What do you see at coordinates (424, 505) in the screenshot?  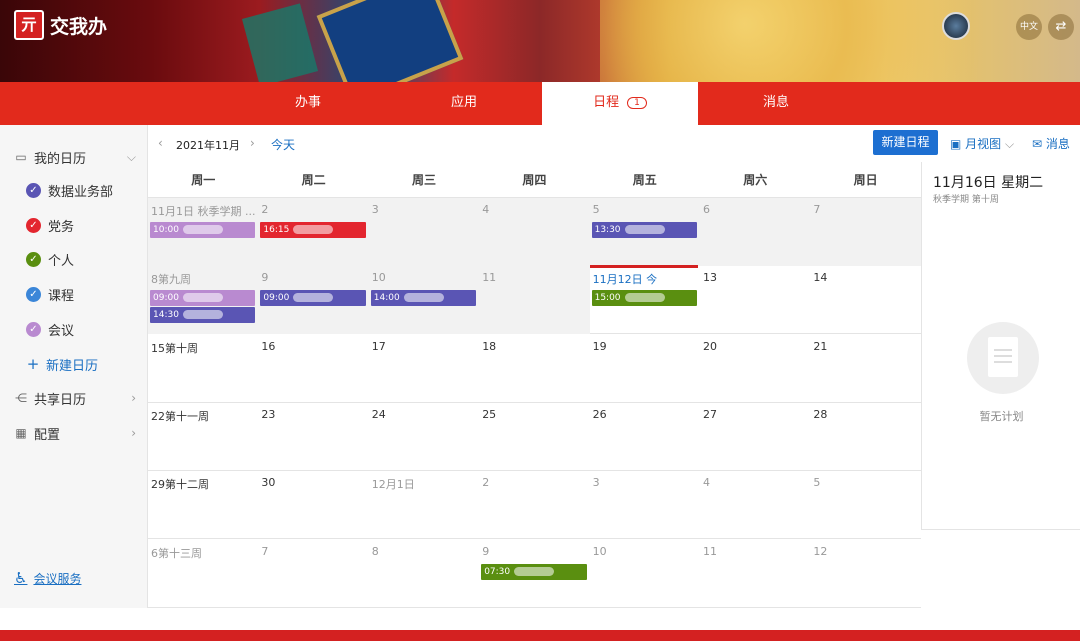 I see `day-cell: 12月1日` at bounding box center [424, 505].